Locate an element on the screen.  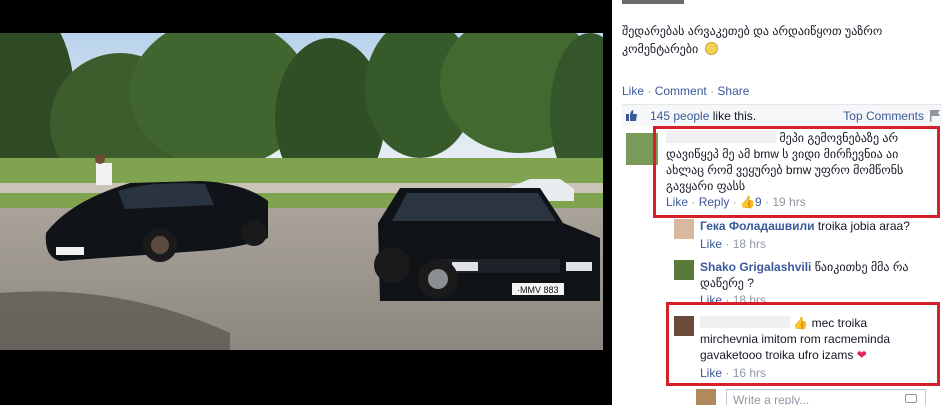
comment-link: Comment is located at coordinates (681, 91).